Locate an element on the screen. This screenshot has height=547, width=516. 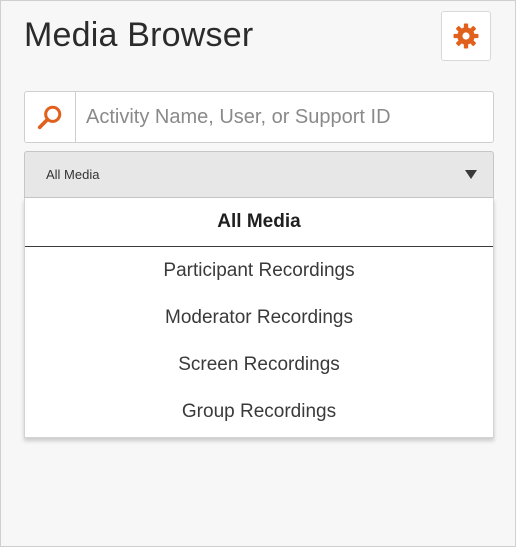
search-bar is located at coordinates (259, 117).